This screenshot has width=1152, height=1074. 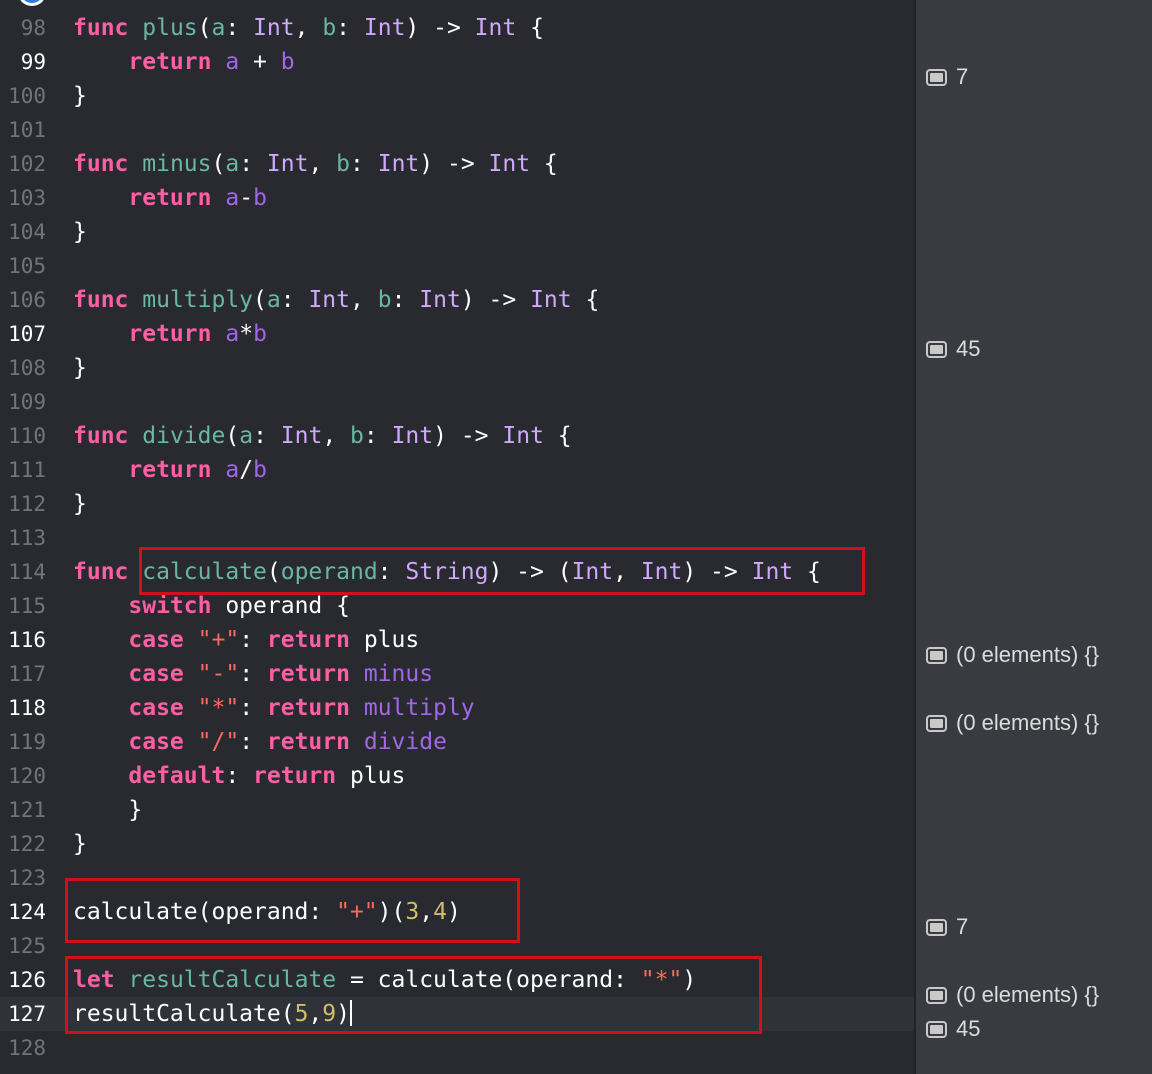 What do you see at coordinates (23, 164) in the screenshot?
I see `line-number: 102` at bounding box center [23, 164].